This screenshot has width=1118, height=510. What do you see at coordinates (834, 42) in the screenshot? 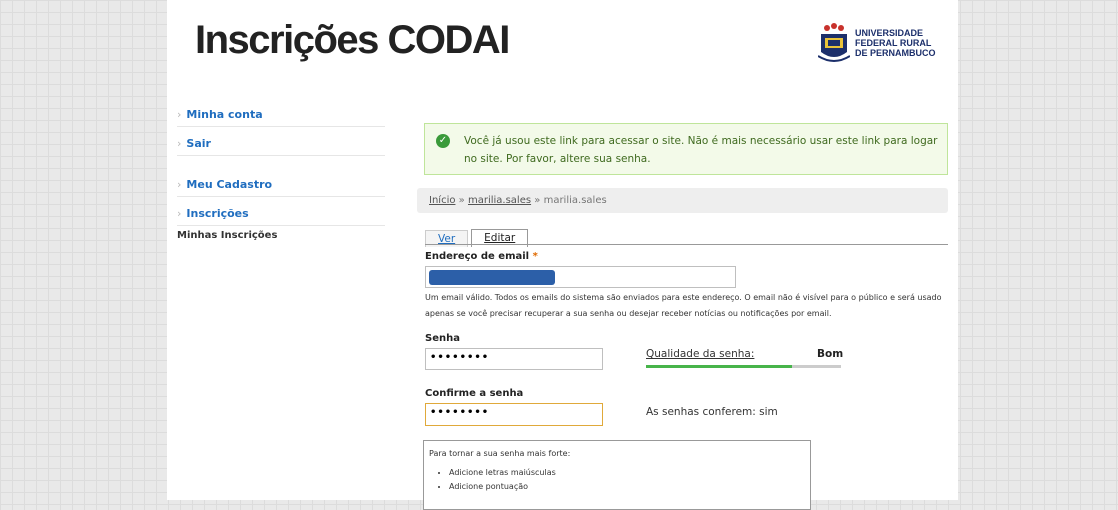
I see `university-crest-icon` at bounding box center [834, 42].